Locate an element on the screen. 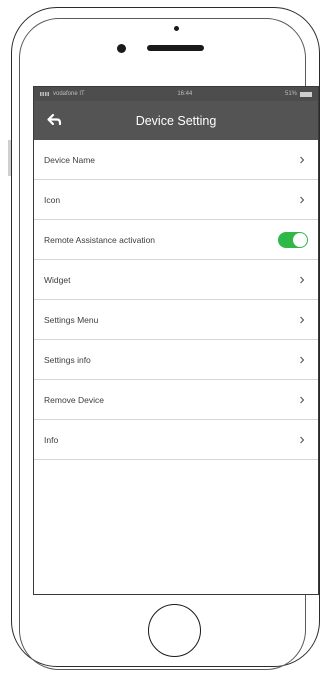 The height and width of the screenshot is (675, 330). toggle-knob is located at coordinates (300, 239).